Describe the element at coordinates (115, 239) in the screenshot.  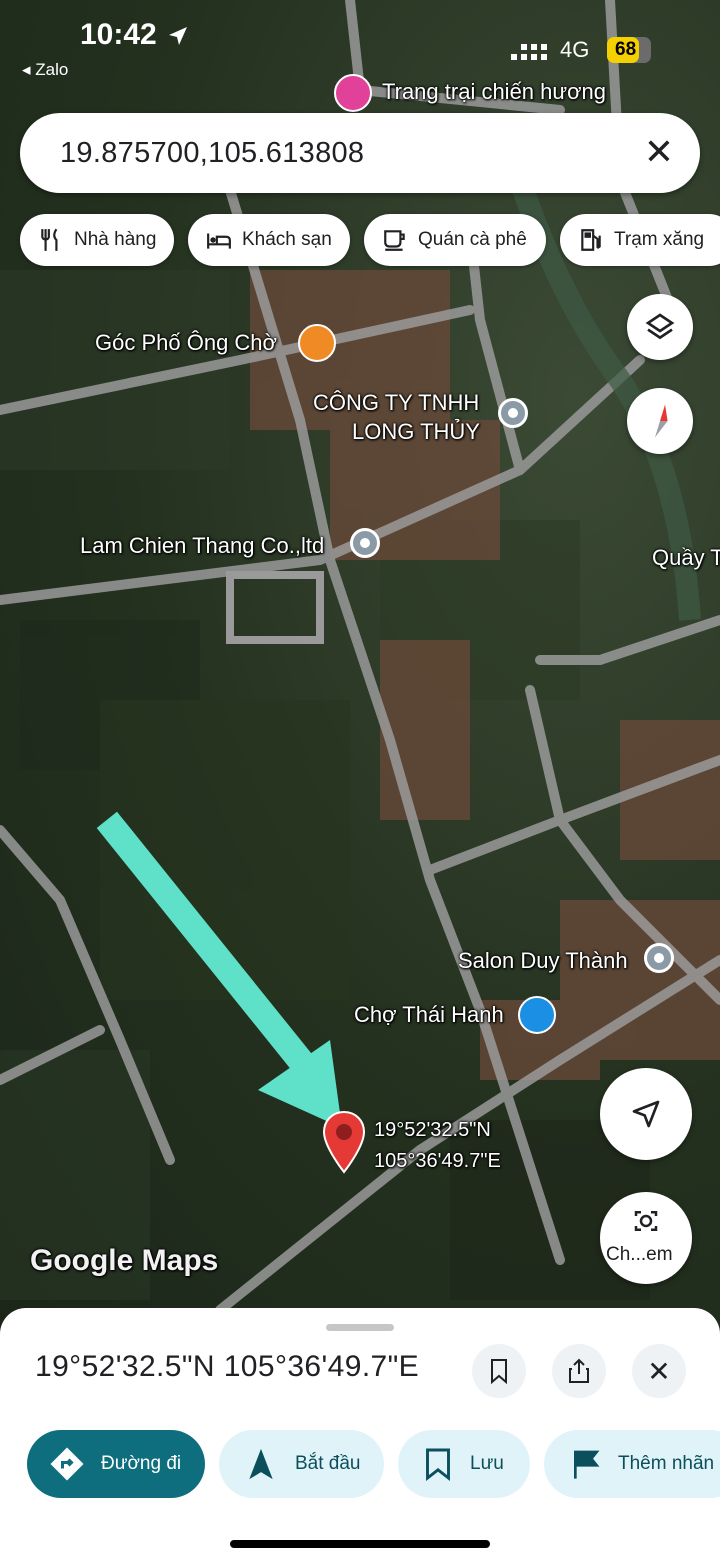
I see `chip-label: Nhà hàng` at that location.